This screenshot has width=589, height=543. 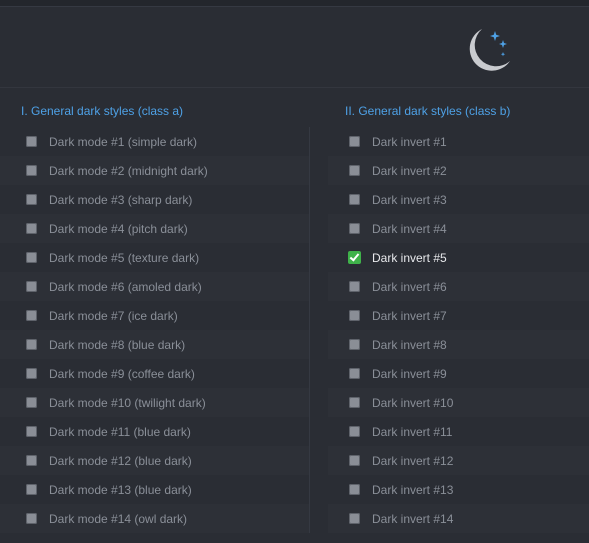 I want to click on class-a-option-label: Dark mode #1 (simple dark), so click(x=123, y=142).